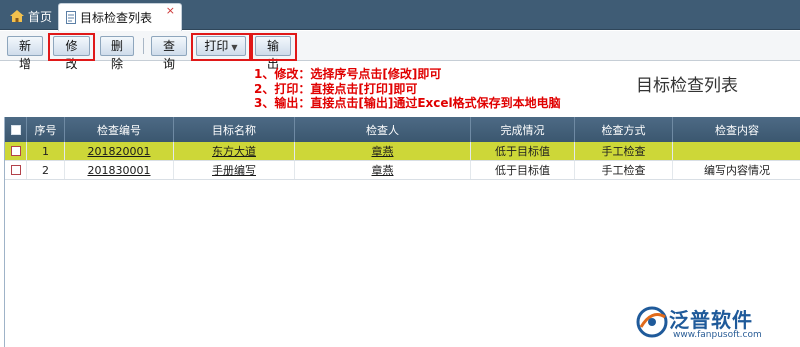  I want to click on close-icon: ×, so click(170, 11).